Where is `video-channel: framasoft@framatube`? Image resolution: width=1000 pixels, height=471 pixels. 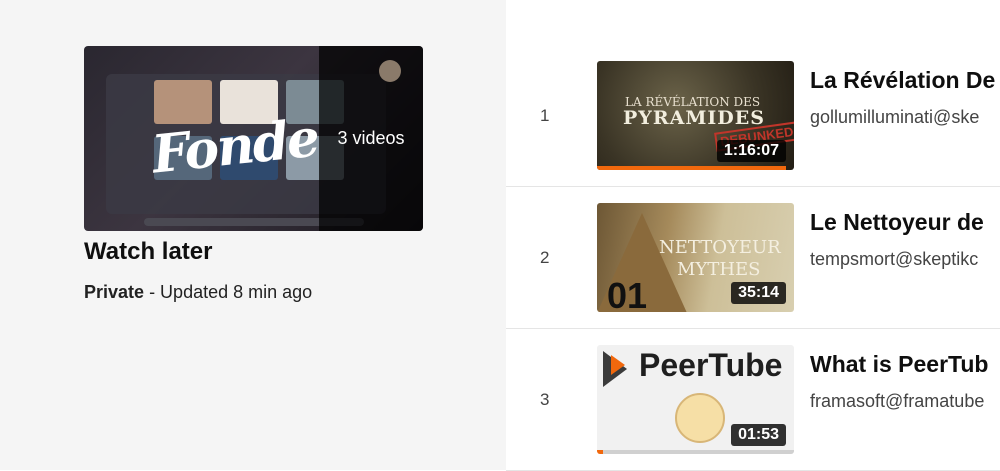
video-channel: framasoft@framatube is located at coordinates (897, 401).